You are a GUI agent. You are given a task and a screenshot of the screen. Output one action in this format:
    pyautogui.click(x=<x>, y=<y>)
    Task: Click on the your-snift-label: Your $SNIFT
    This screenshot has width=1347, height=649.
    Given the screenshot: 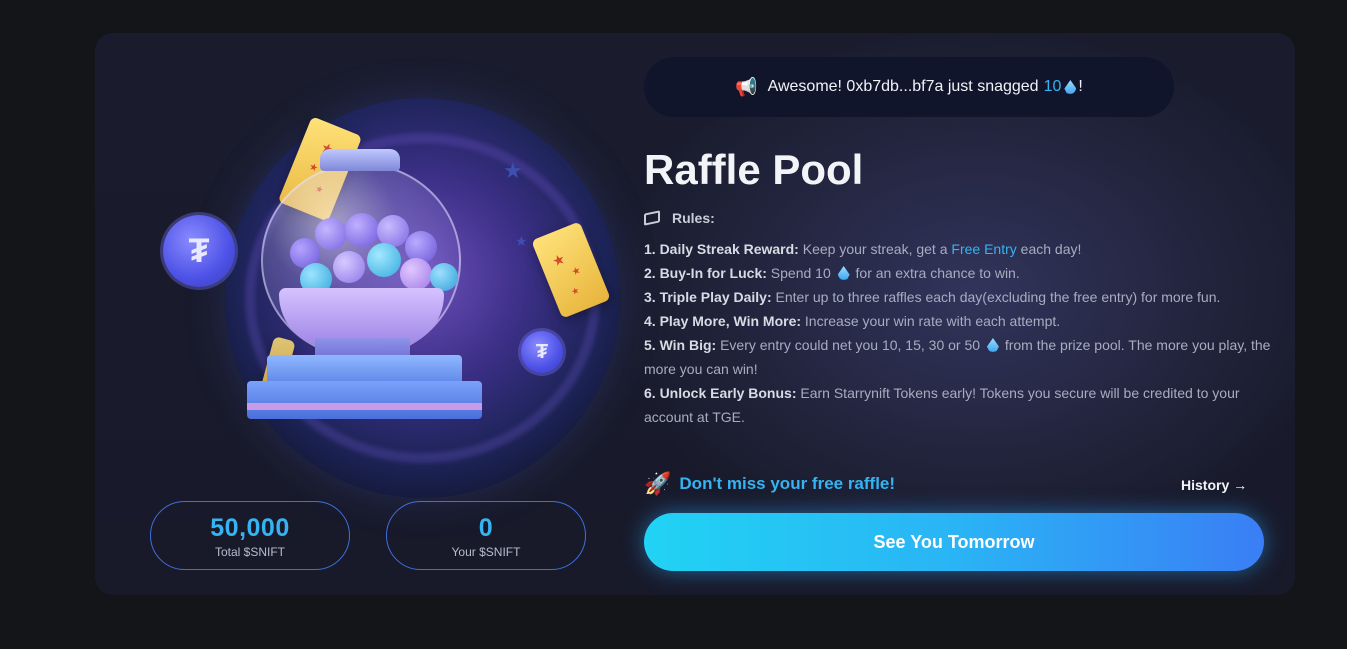 What is the action you would take?
    pyautogui.click(x=486, y=552)
    